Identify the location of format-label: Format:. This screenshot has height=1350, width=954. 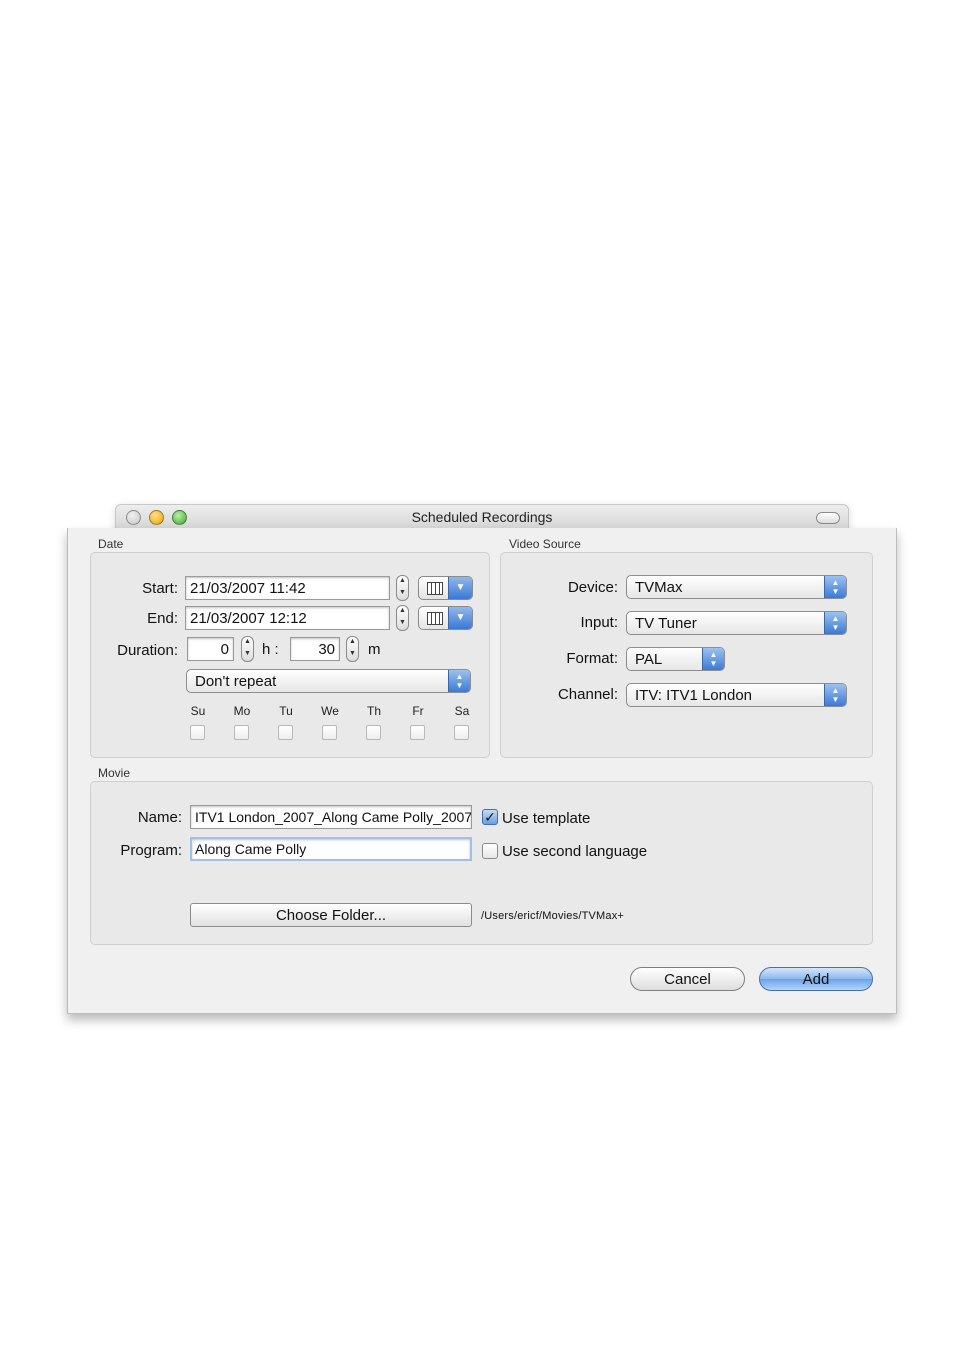
(592, 658).